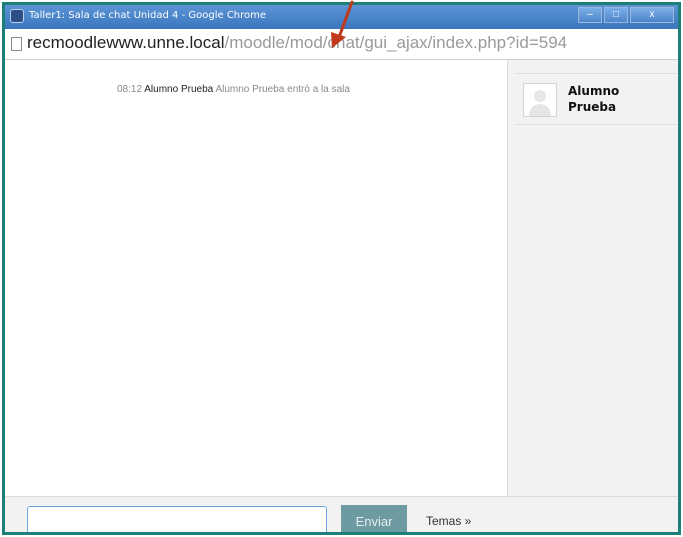 This screenshot has height=537, width=683. What do you see at coordinates (448, 521) in the screenshot?
I see `themes-link: Temas »` at bounding box center [448, 521].